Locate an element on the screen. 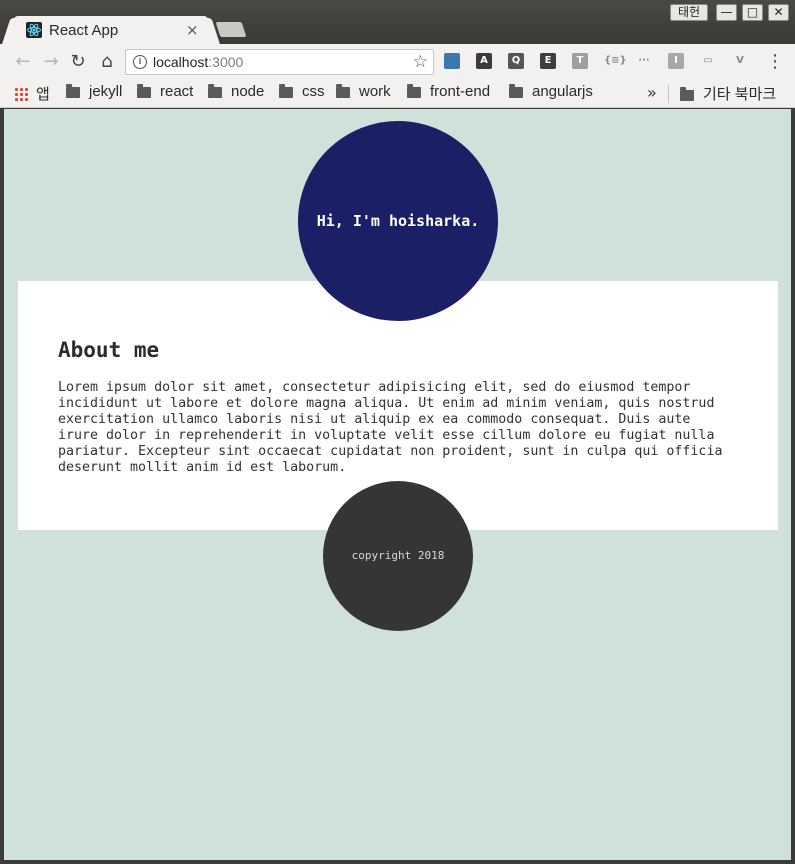 The width and height of the screenshot is (795, 864). home-icon: ⌂ is located at coordinates (107, 62).